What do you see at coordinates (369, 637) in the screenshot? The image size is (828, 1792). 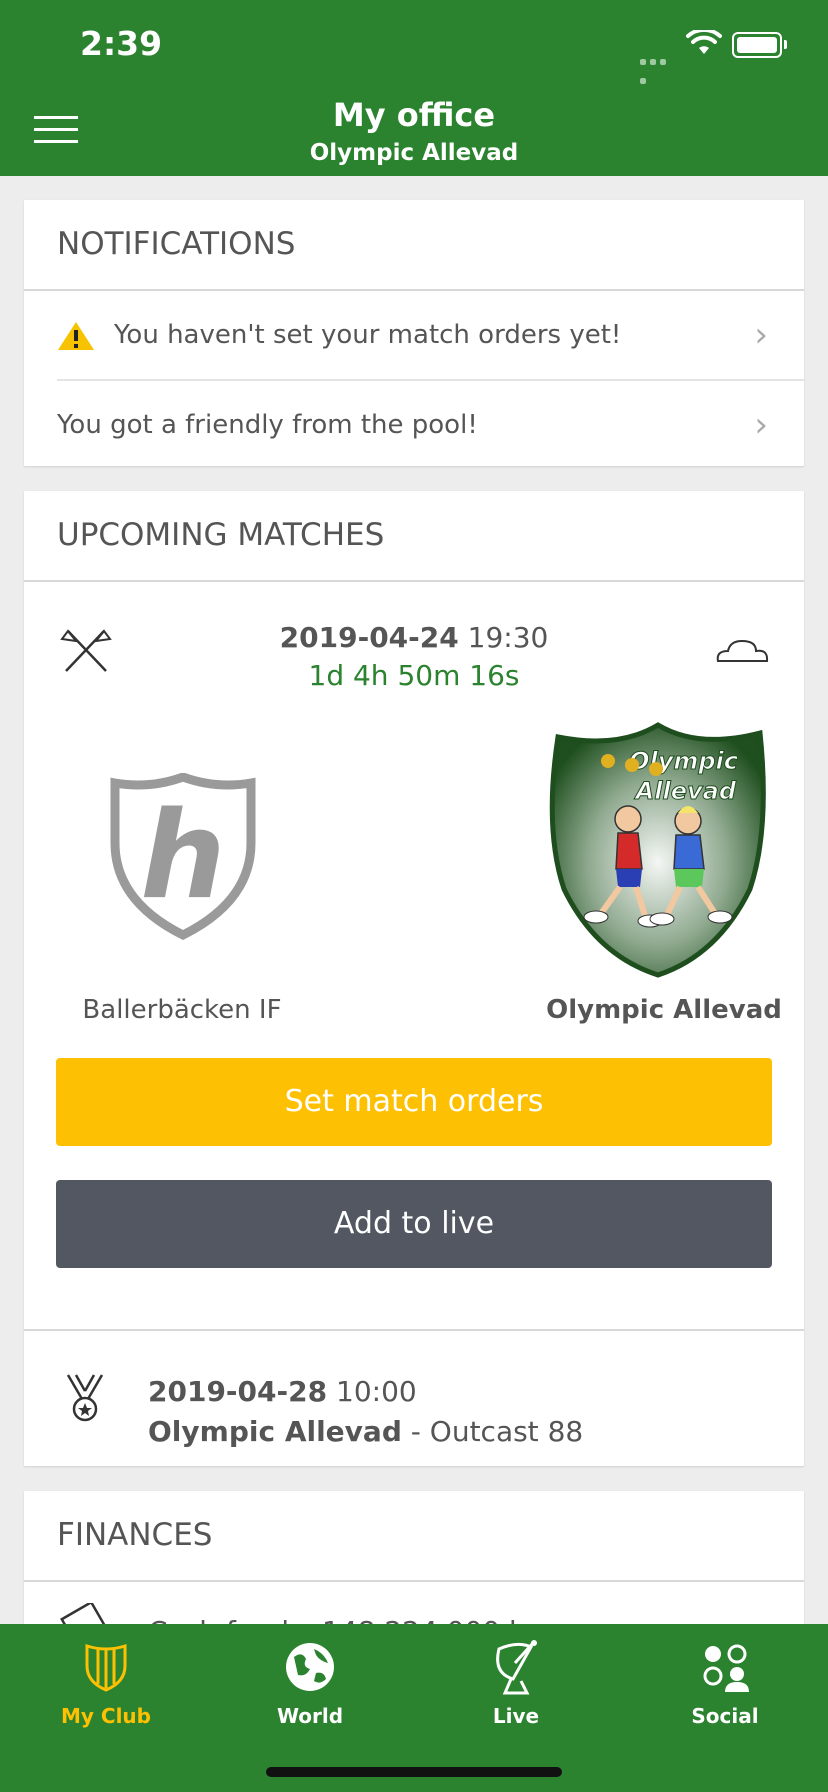 I see `match-date: 2019-04-24` at bounding box center [369, 637].